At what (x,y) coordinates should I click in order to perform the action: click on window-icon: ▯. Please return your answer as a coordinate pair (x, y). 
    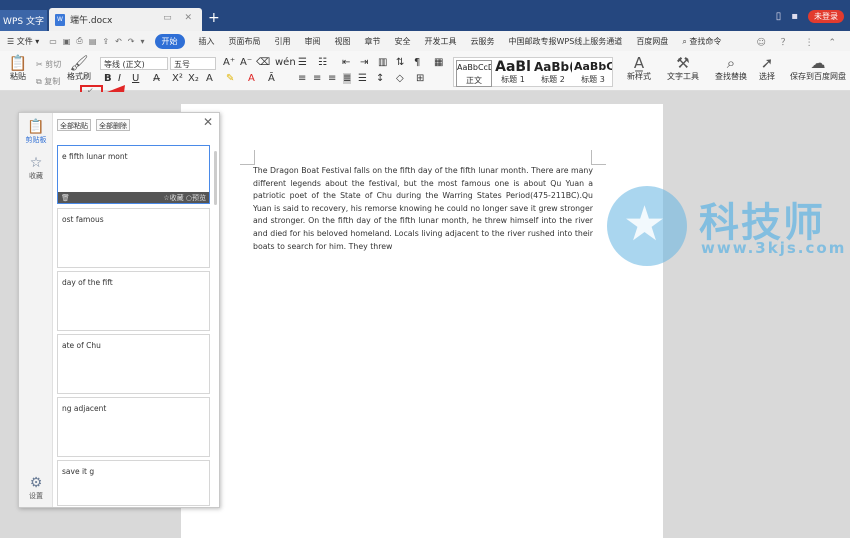
    Looking at the image, I should click on (779, 16).